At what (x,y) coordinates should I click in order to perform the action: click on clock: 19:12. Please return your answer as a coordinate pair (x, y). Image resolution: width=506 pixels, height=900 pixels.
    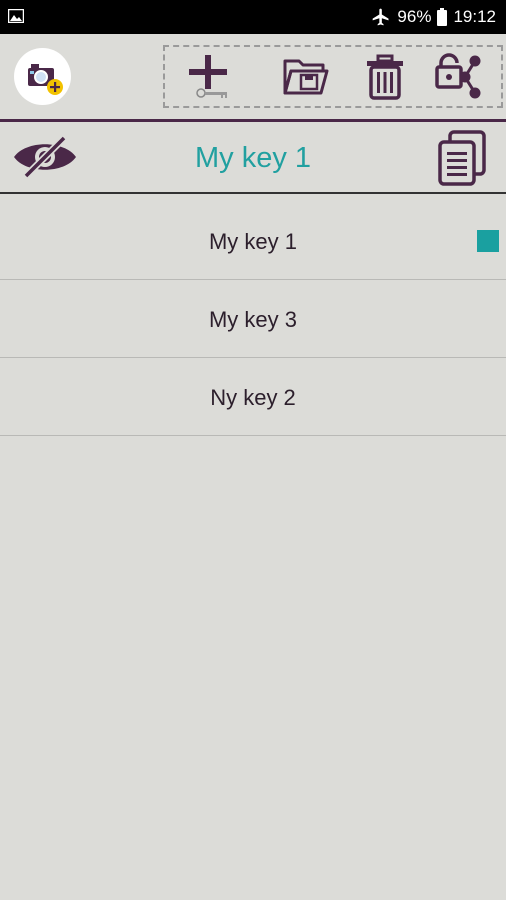
    Looking at the image, I should click on (474, 16).